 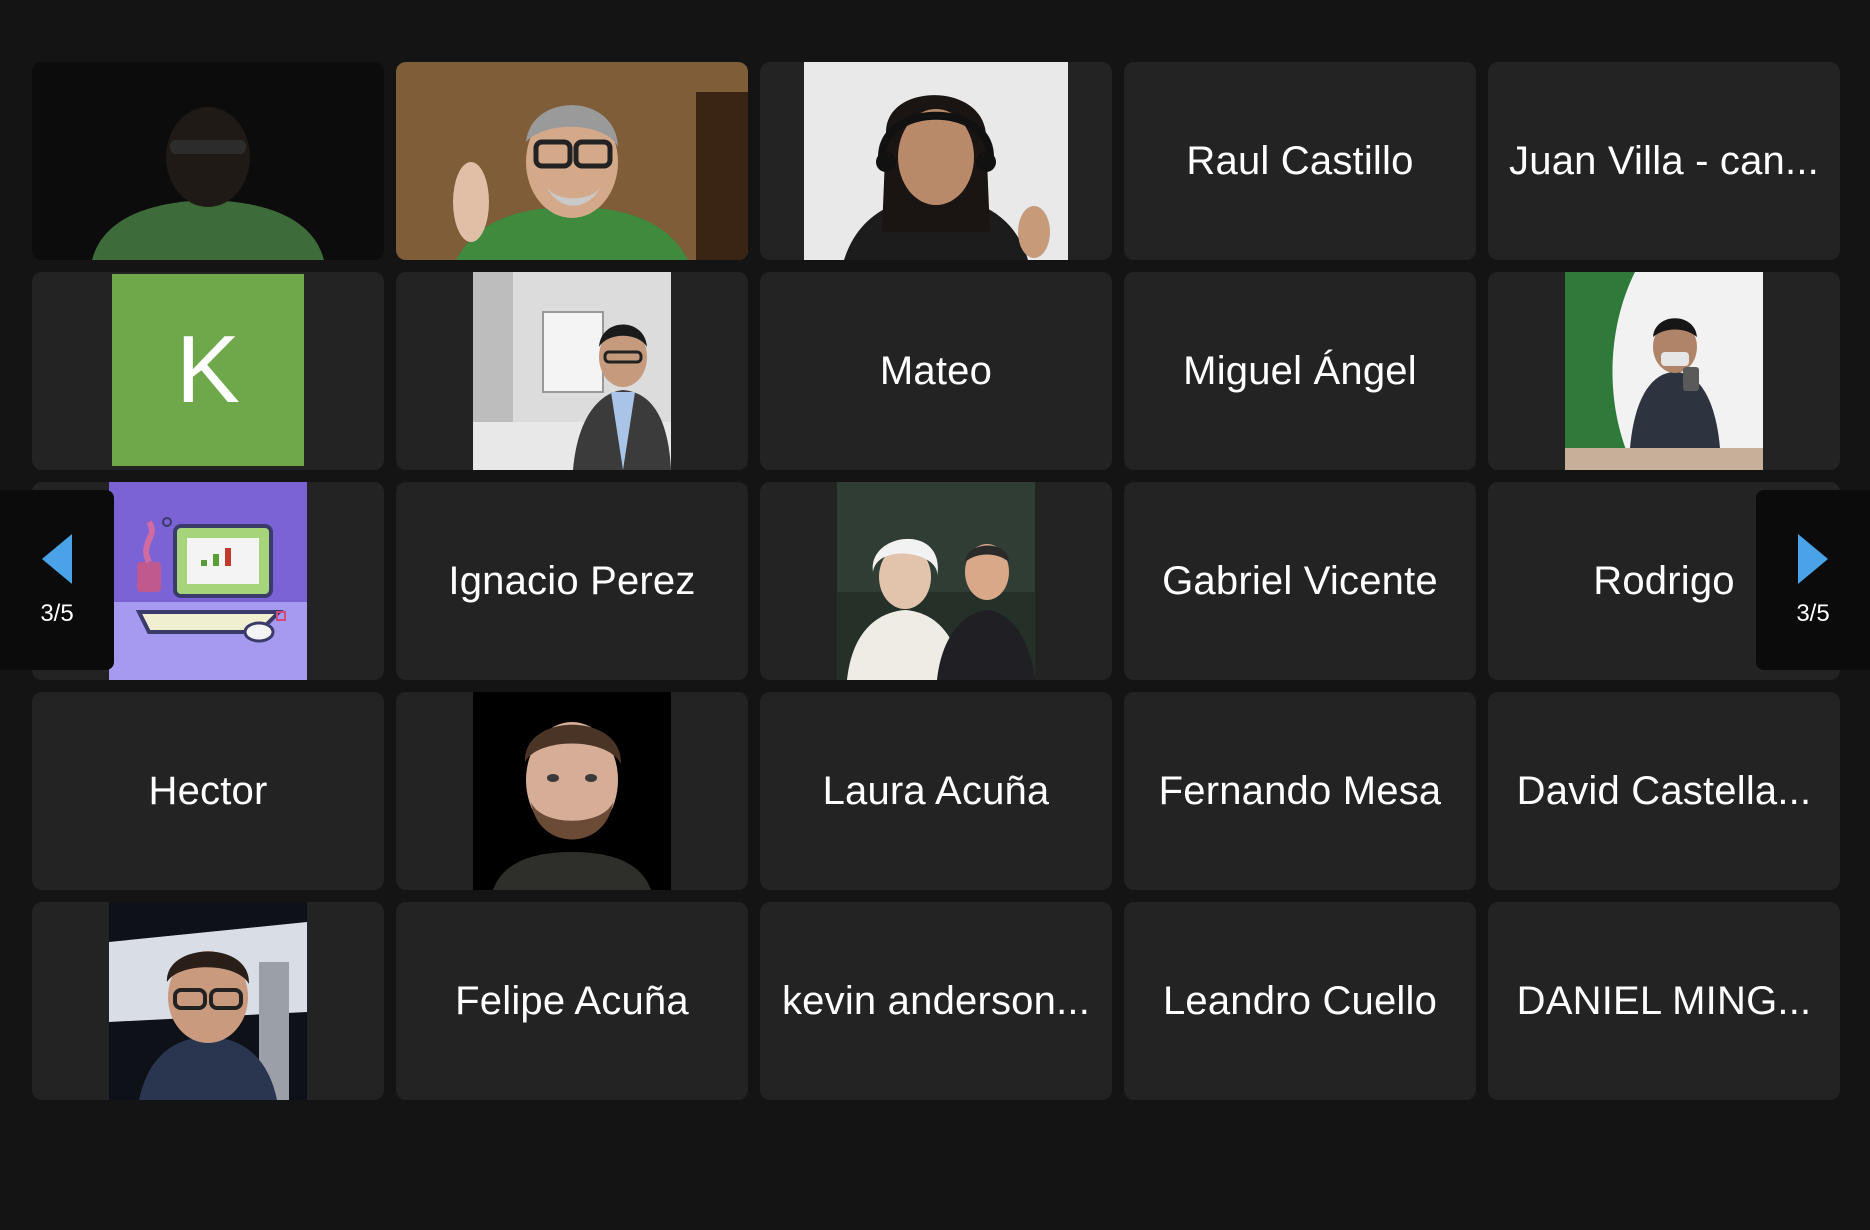 I want to click on participant-name: Mateo, so click(x=936, y=370).